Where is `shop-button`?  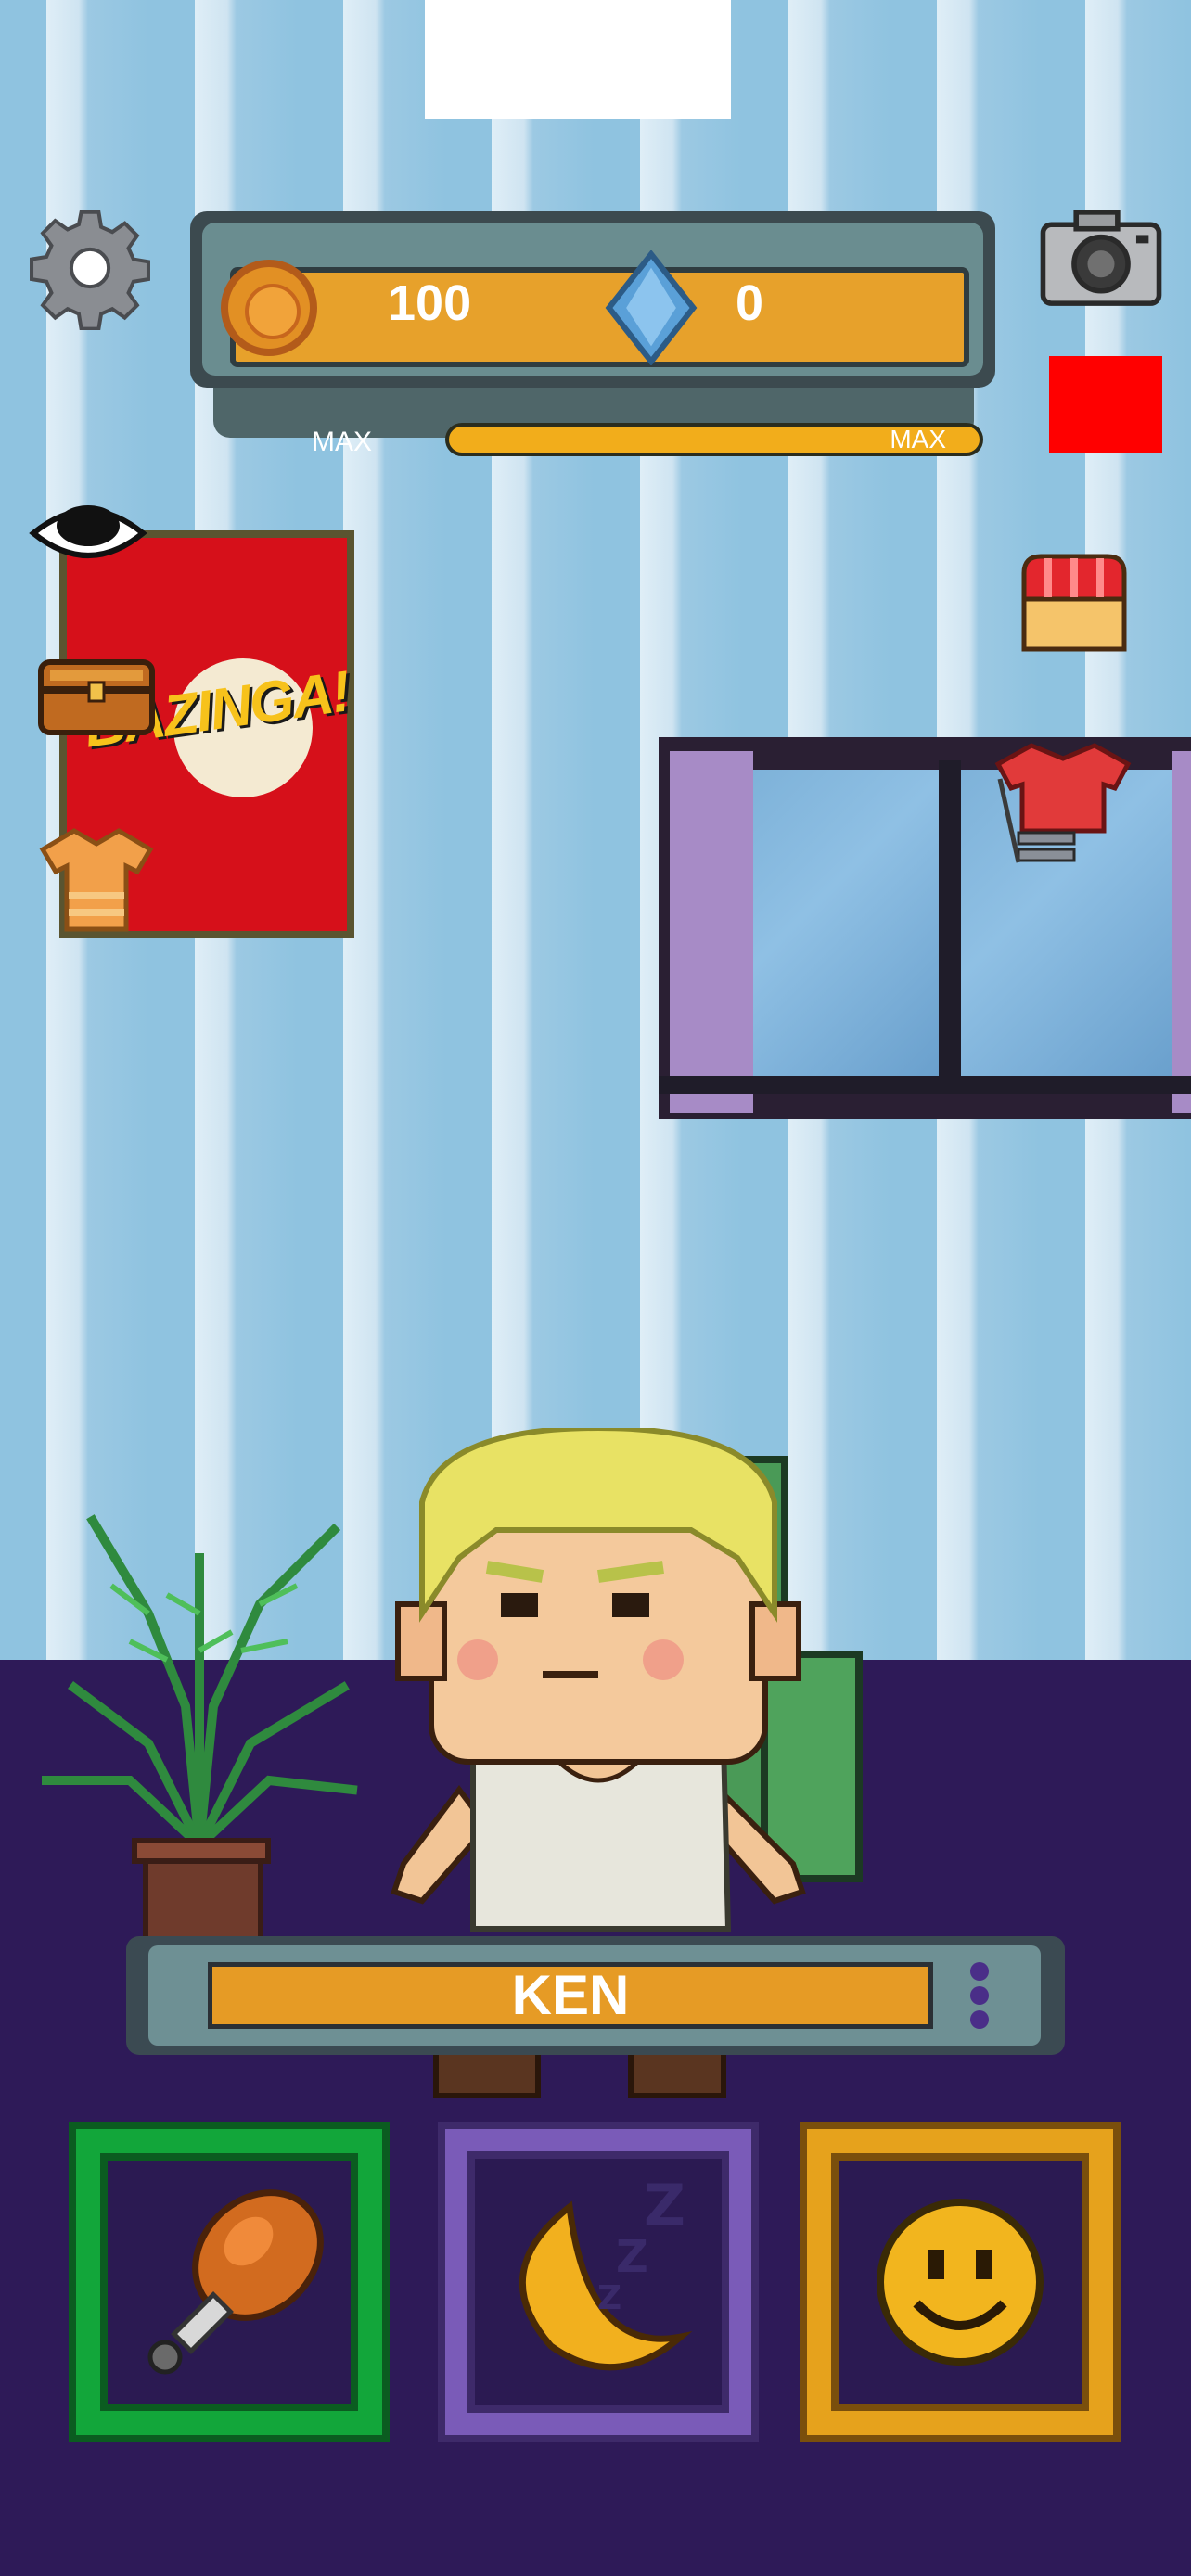 shop-button is located at coordinates (1074, 603).